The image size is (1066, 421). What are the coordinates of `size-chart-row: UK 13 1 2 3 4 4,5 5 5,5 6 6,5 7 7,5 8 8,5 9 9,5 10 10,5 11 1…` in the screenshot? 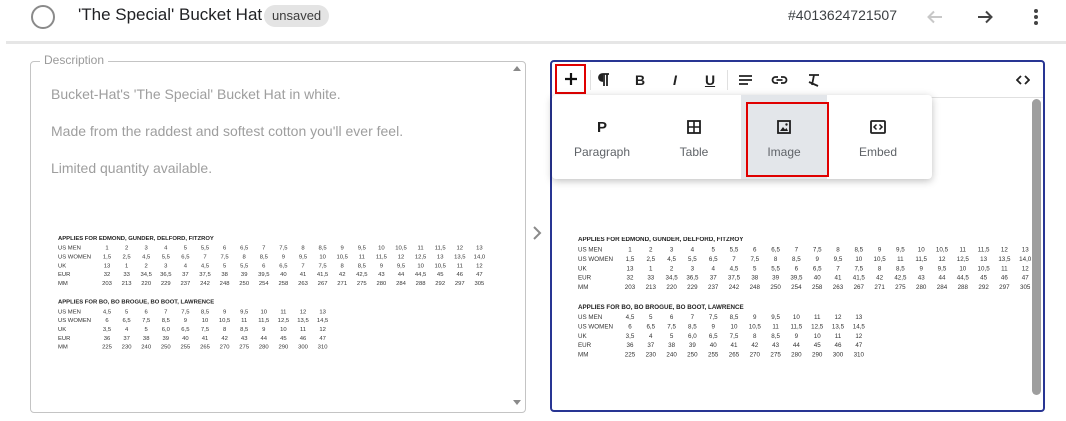 It's located at (807, 269).